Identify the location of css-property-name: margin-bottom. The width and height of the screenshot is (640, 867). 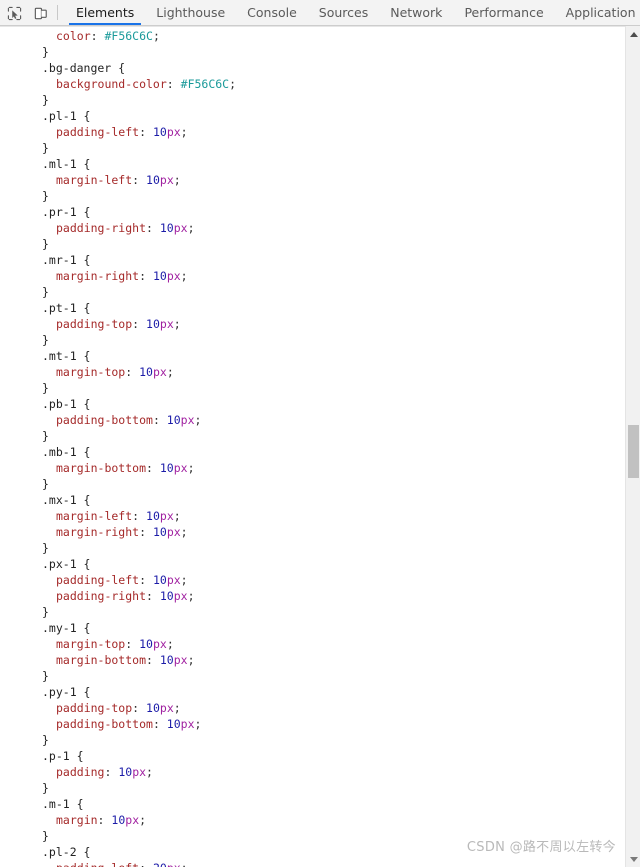
(101, 660).